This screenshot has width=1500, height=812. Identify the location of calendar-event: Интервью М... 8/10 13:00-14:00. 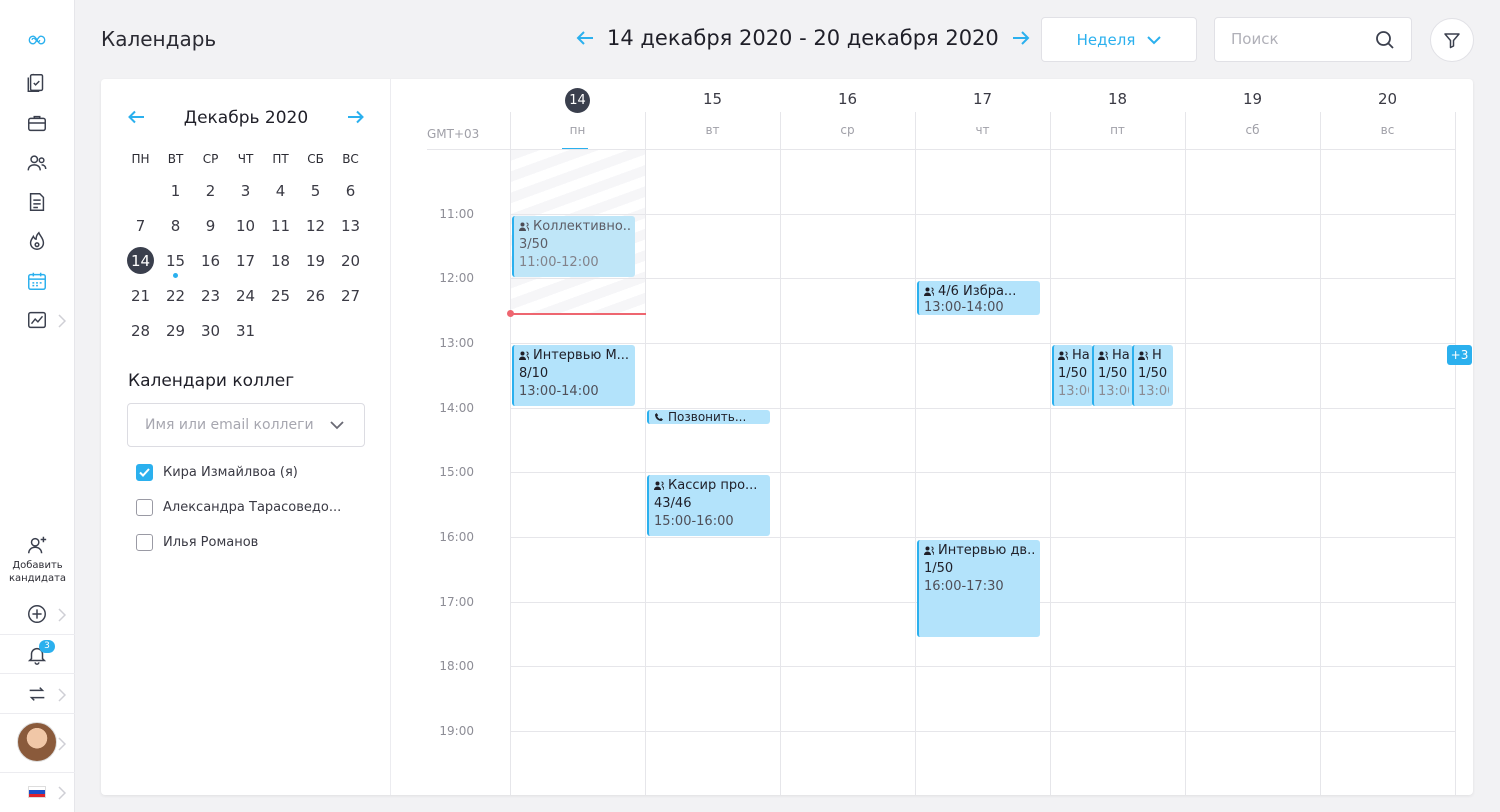
(573, 375).